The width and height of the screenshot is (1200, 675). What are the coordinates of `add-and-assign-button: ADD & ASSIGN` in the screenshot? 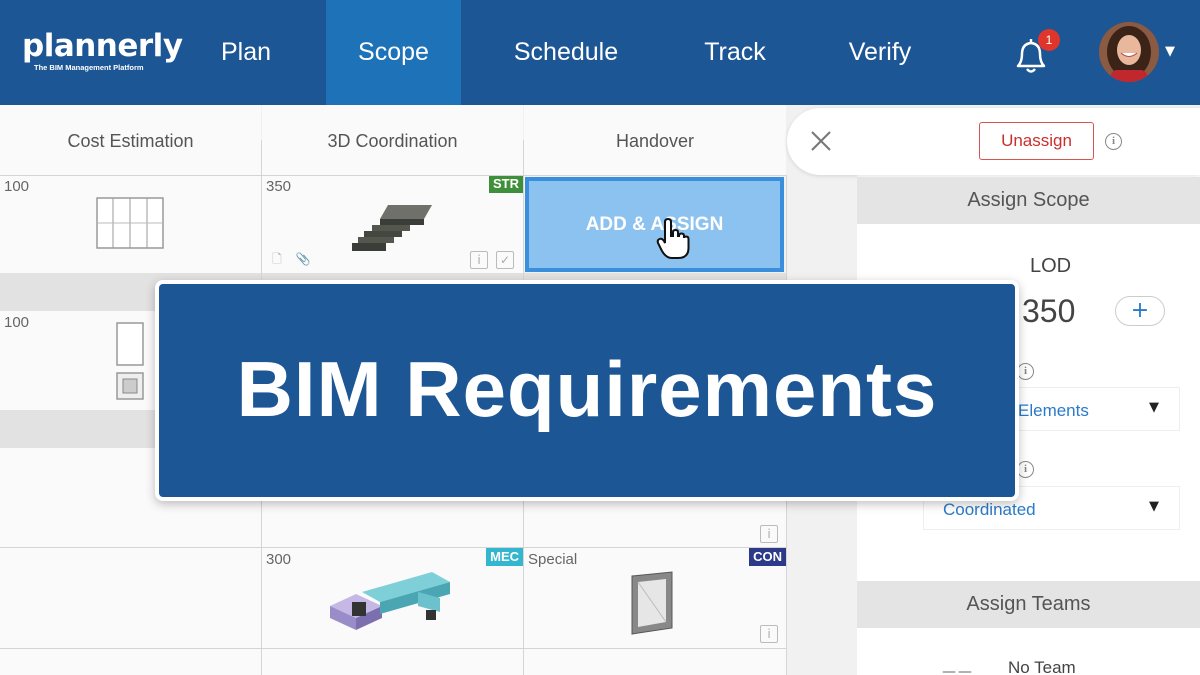 It's located at (654, 224).